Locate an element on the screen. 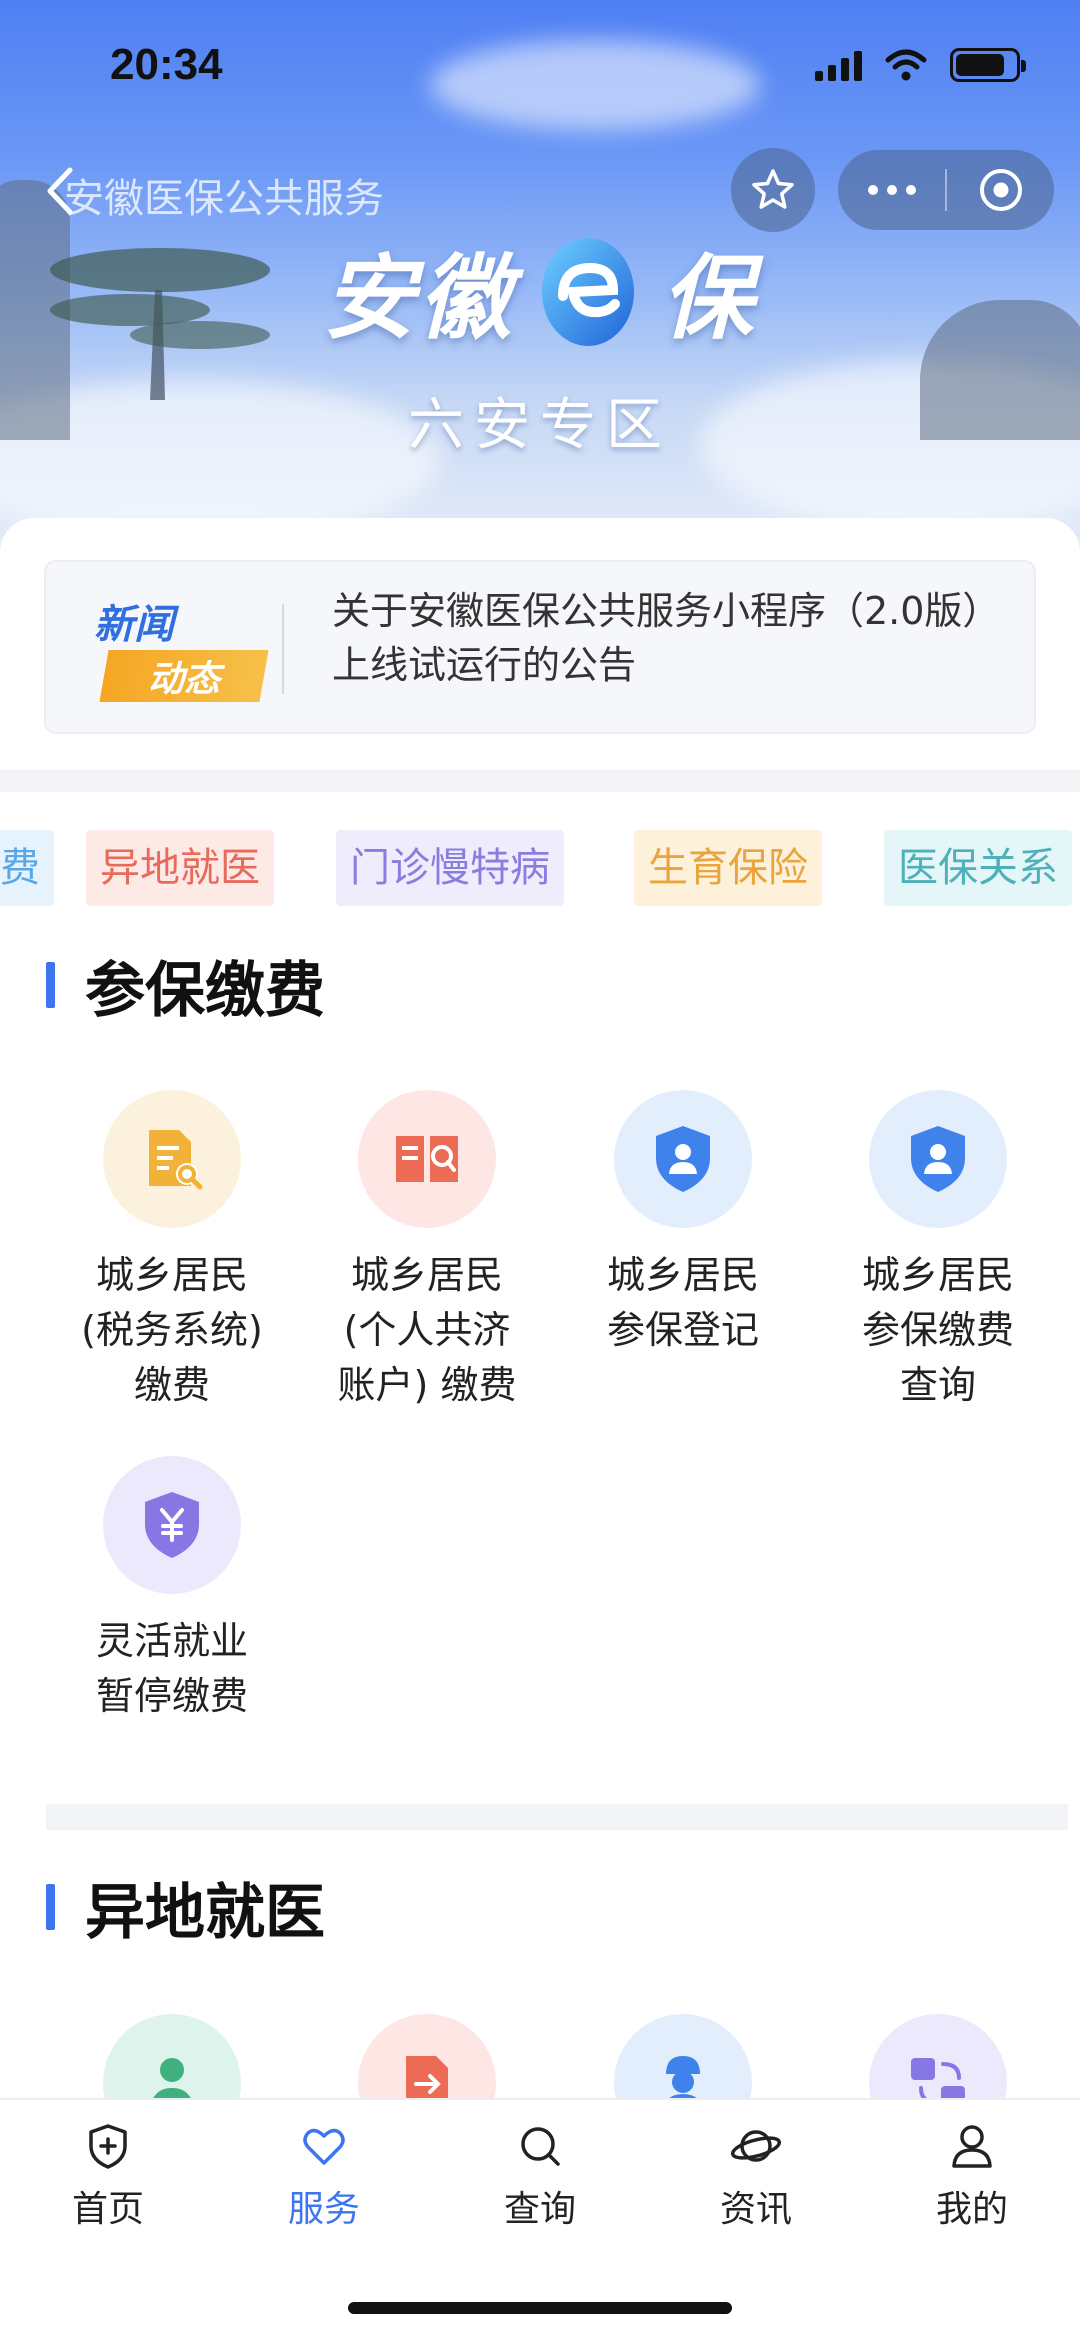  service-label: 城乡居民 参保缴费 查询 is located at coordinates (937, 1330).